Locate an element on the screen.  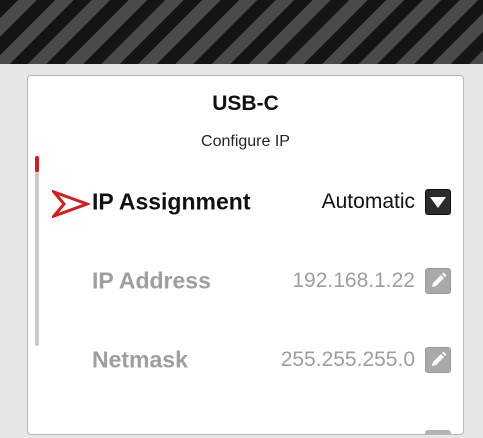
ip-assignment-label: IP Assignment is located at coordinates (171, 201).